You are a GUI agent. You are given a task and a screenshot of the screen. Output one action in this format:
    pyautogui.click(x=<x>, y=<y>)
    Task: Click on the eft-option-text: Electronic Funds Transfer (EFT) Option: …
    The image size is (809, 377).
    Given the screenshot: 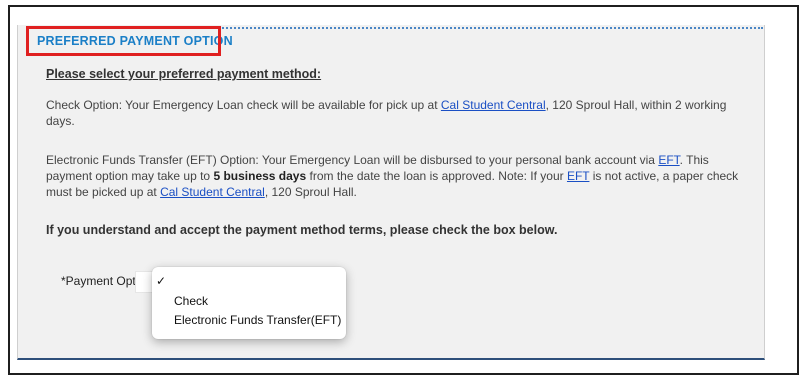 What is the action you would take?
    pyautogui.click(x=392, y=176)
    